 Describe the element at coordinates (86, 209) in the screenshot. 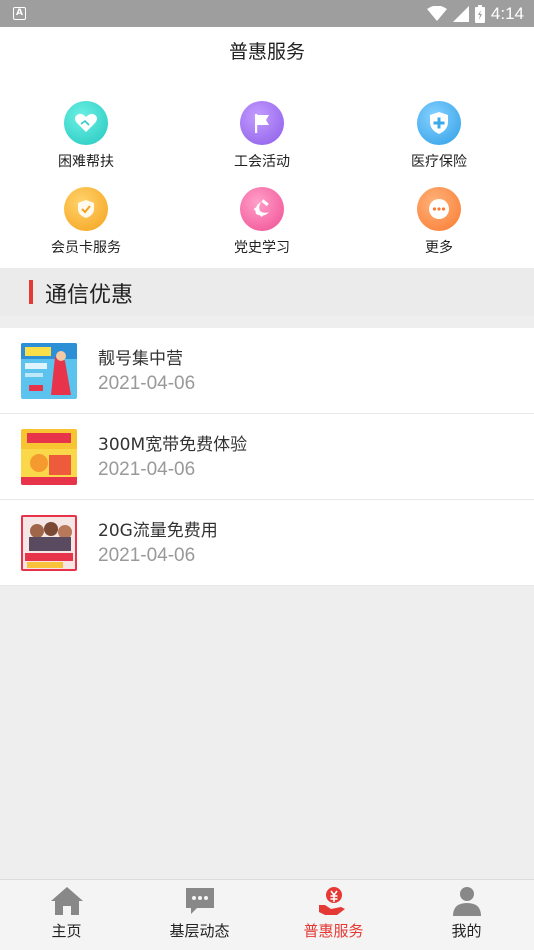

I see `badge-icon` at that location.